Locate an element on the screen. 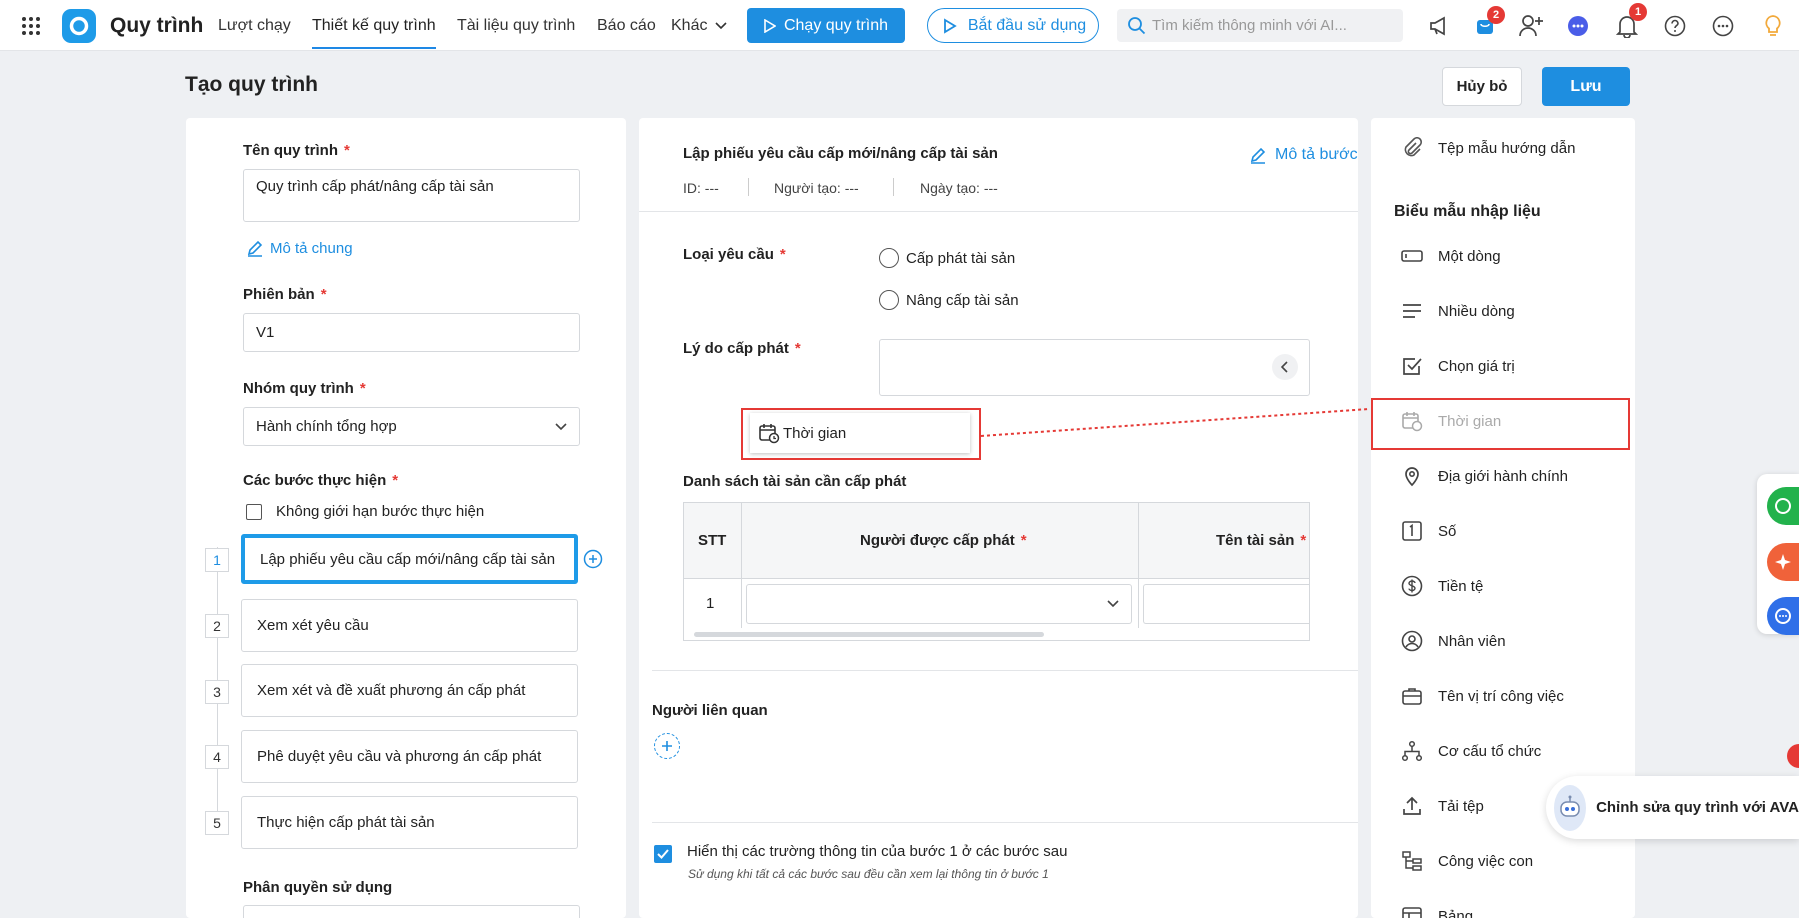 This screenshot has width=1799, height=918. radio-option-upgrade: Nâng cấp tài sản is located at coordinates (949, 300).